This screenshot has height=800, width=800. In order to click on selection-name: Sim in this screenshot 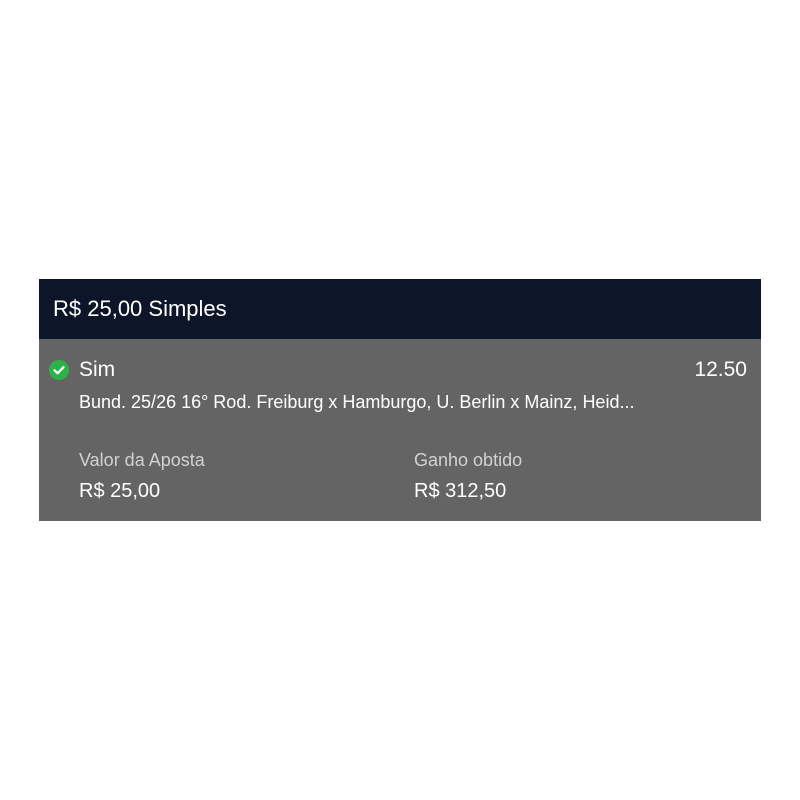, I will do `click(97, 369)`.